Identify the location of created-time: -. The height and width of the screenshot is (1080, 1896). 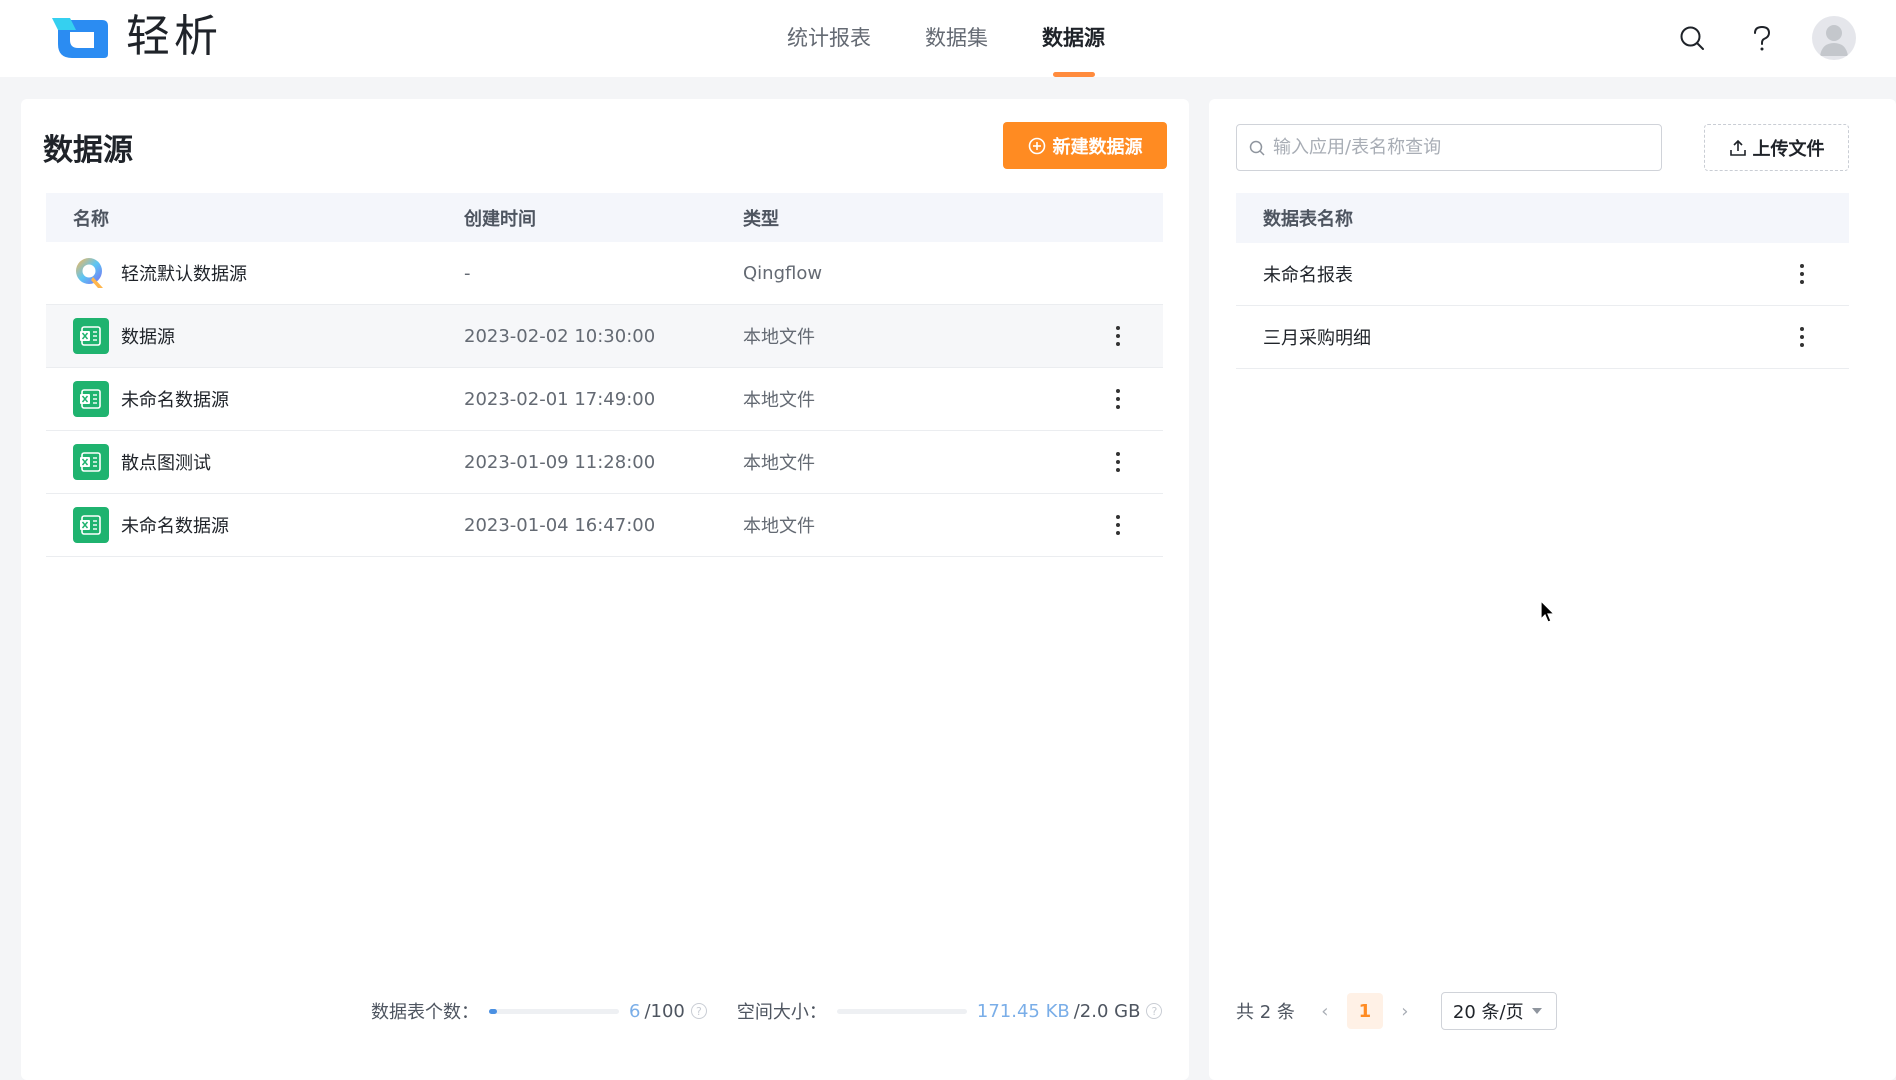
(467, 273).